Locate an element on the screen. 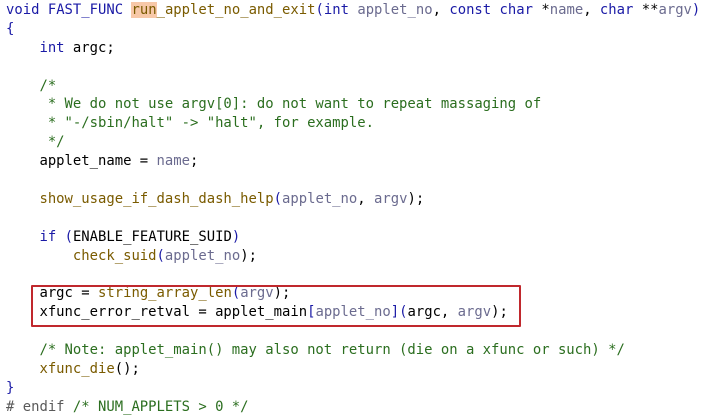 The width and height of the screenshot is (709, 420). line-applet-name: applet_name = name; is located at coordinates (357, 161).